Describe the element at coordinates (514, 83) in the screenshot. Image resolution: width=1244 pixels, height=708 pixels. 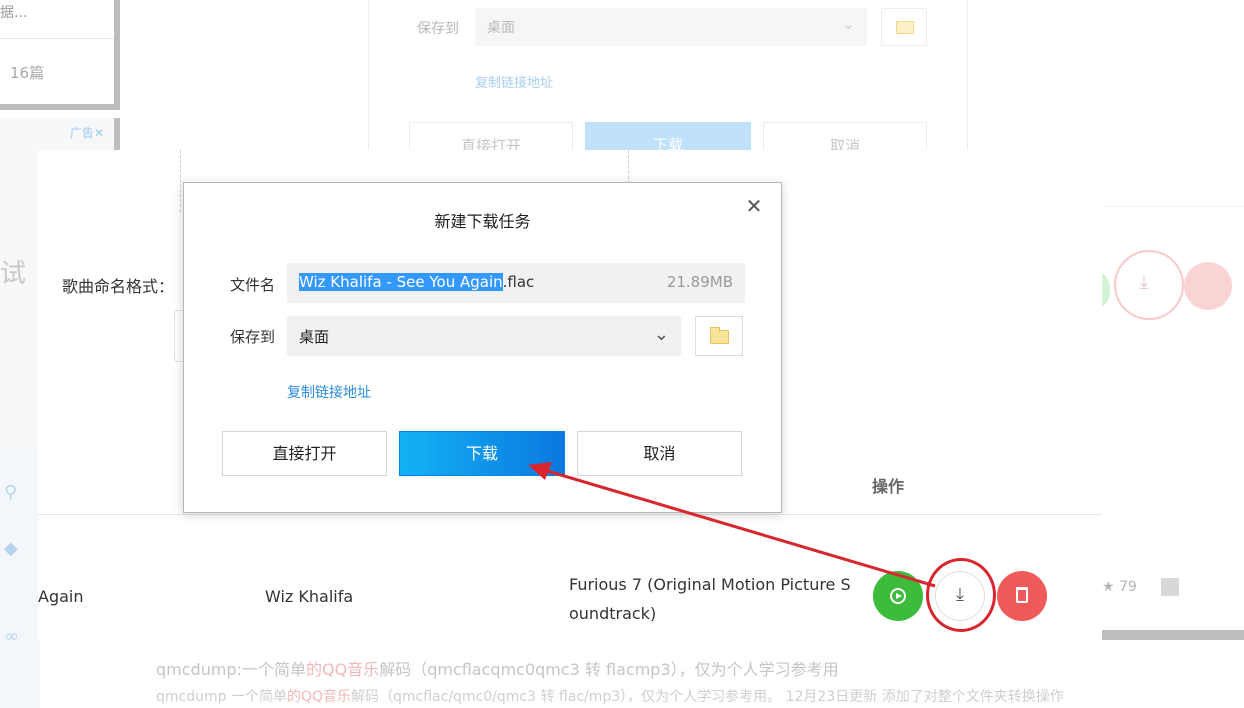
I see `bg-copy-link: 复制链接地址` at that location.